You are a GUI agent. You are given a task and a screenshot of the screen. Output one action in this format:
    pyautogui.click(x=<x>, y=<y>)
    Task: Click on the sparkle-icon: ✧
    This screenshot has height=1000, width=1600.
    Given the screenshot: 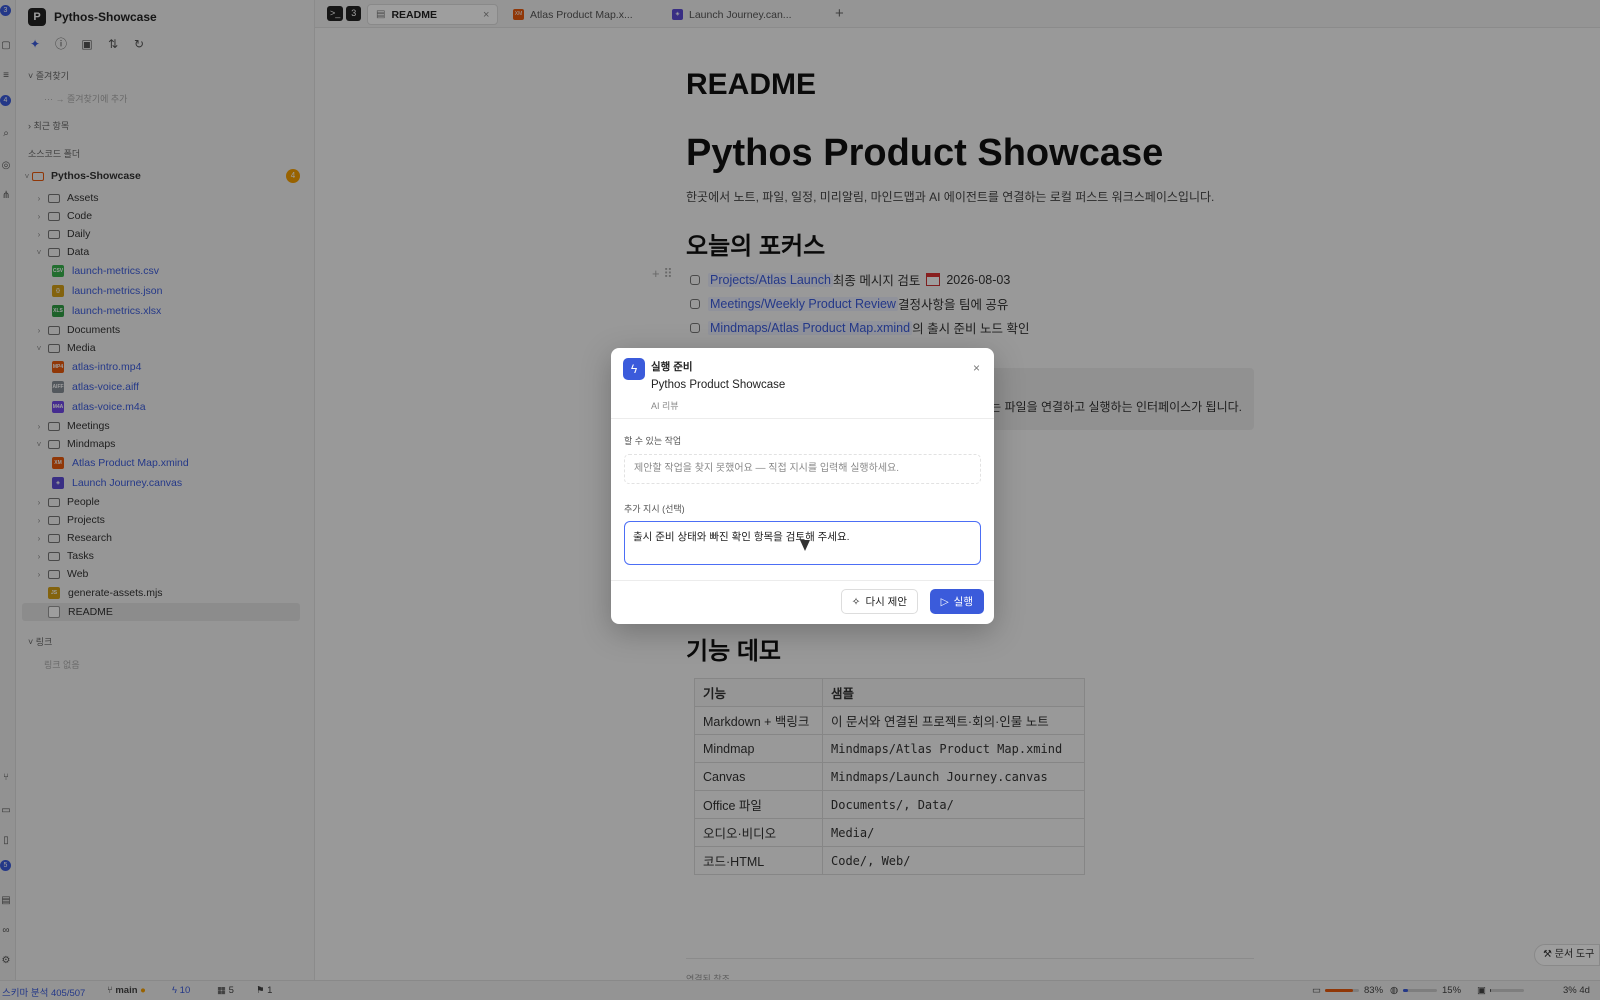 What is the action you would take?
    pyautogui.click(x=856, y=601)
    